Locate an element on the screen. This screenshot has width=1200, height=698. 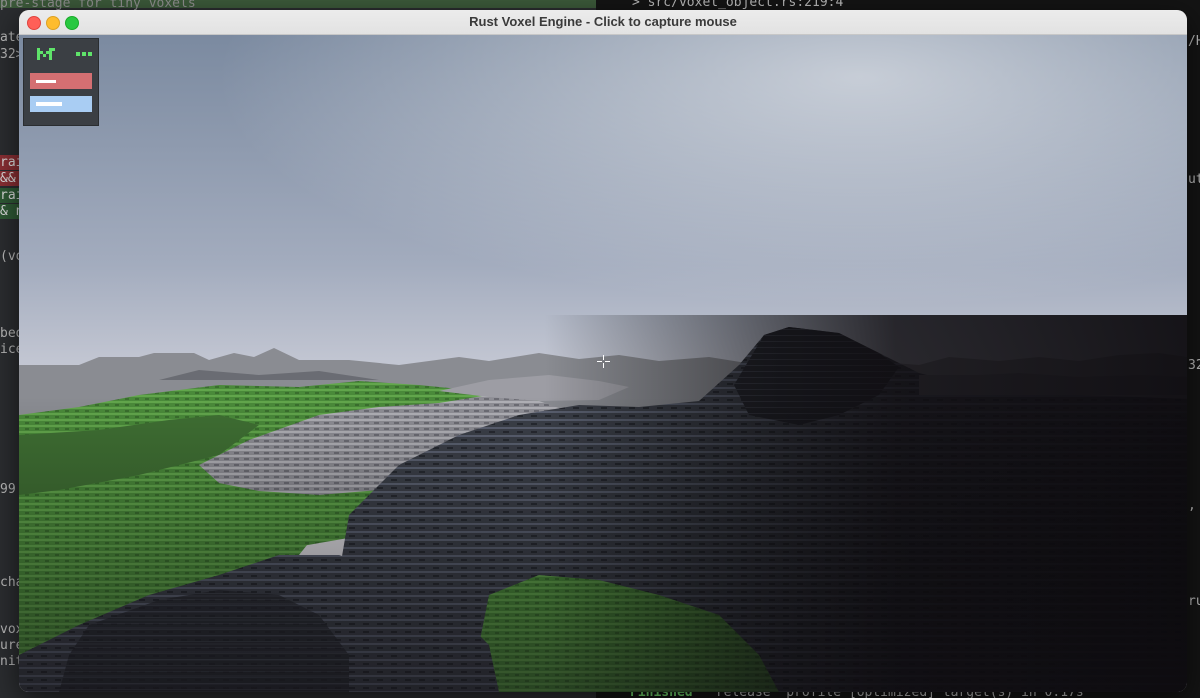
hud-red-bar is located at coordinates (61, 81).